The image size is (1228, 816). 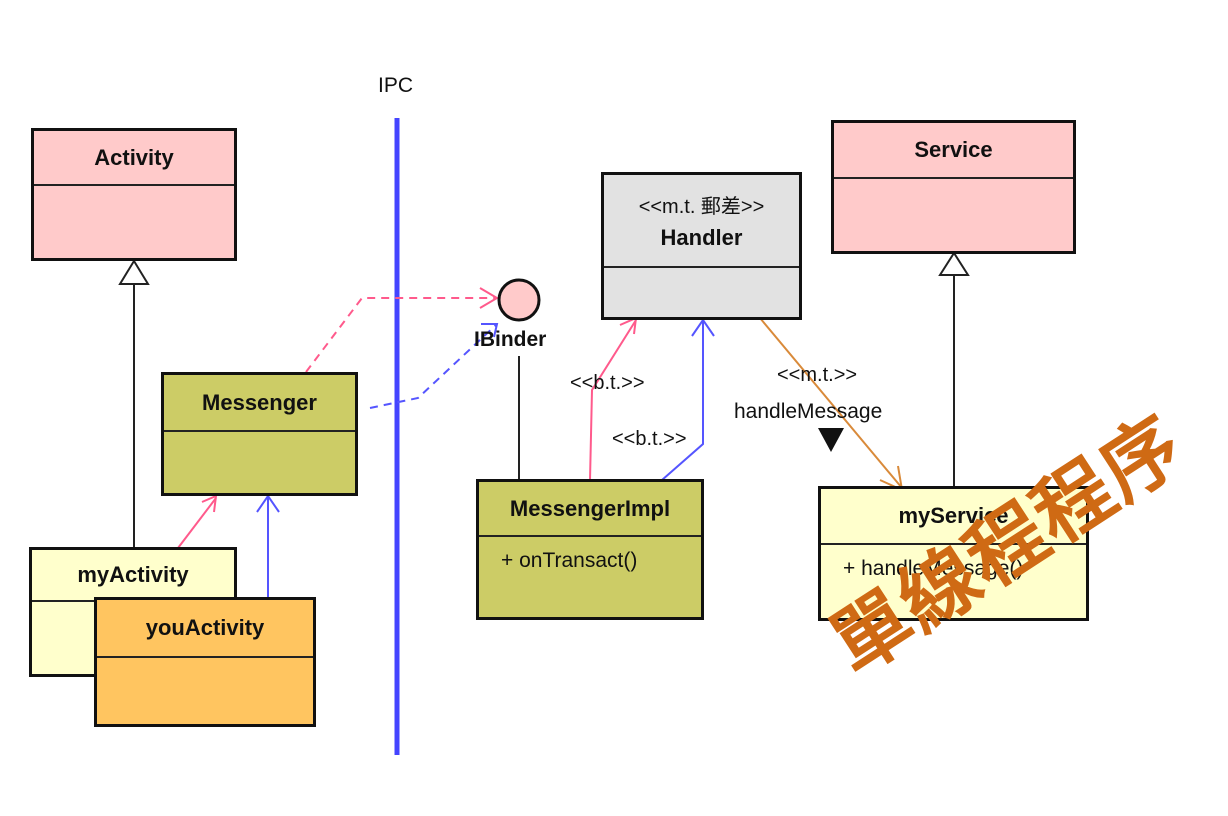 What do you see at coordinates (831, 440) in the screenshot?
I see `message-direction-triangle` at bounding box center [831, 440].